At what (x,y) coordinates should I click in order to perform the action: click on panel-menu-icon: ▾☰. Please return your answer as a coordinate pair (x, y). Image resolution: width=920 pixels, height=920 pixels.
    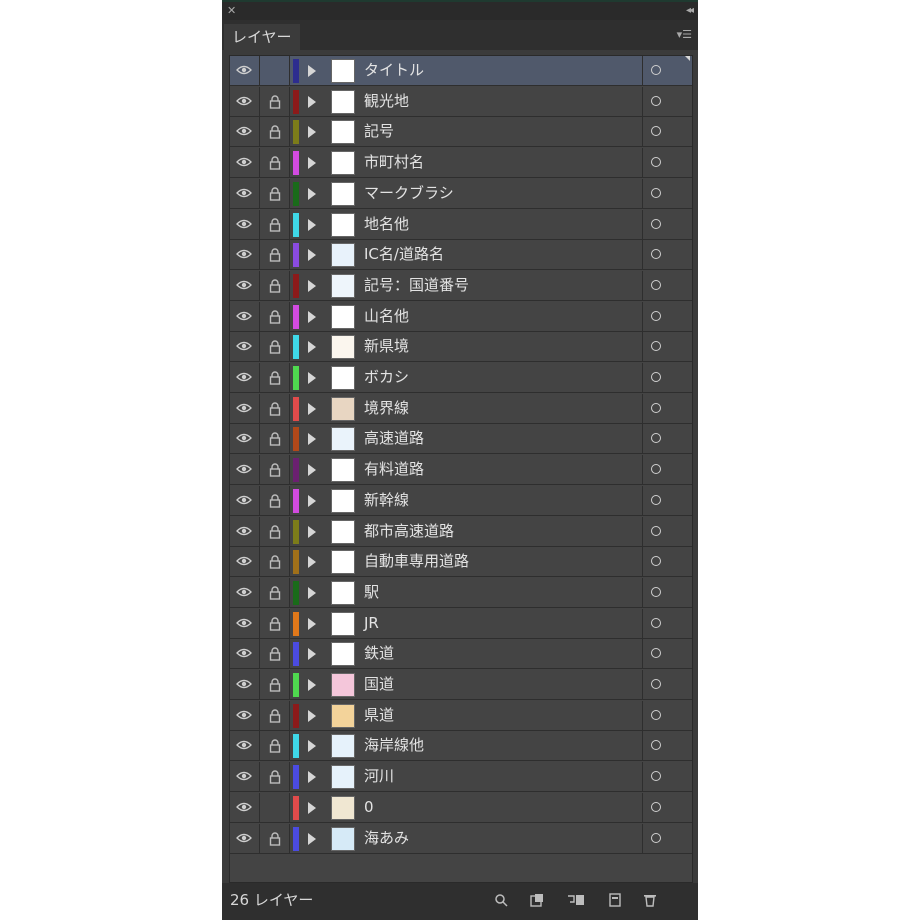
    Looking at the image, I should click on (684, 34).